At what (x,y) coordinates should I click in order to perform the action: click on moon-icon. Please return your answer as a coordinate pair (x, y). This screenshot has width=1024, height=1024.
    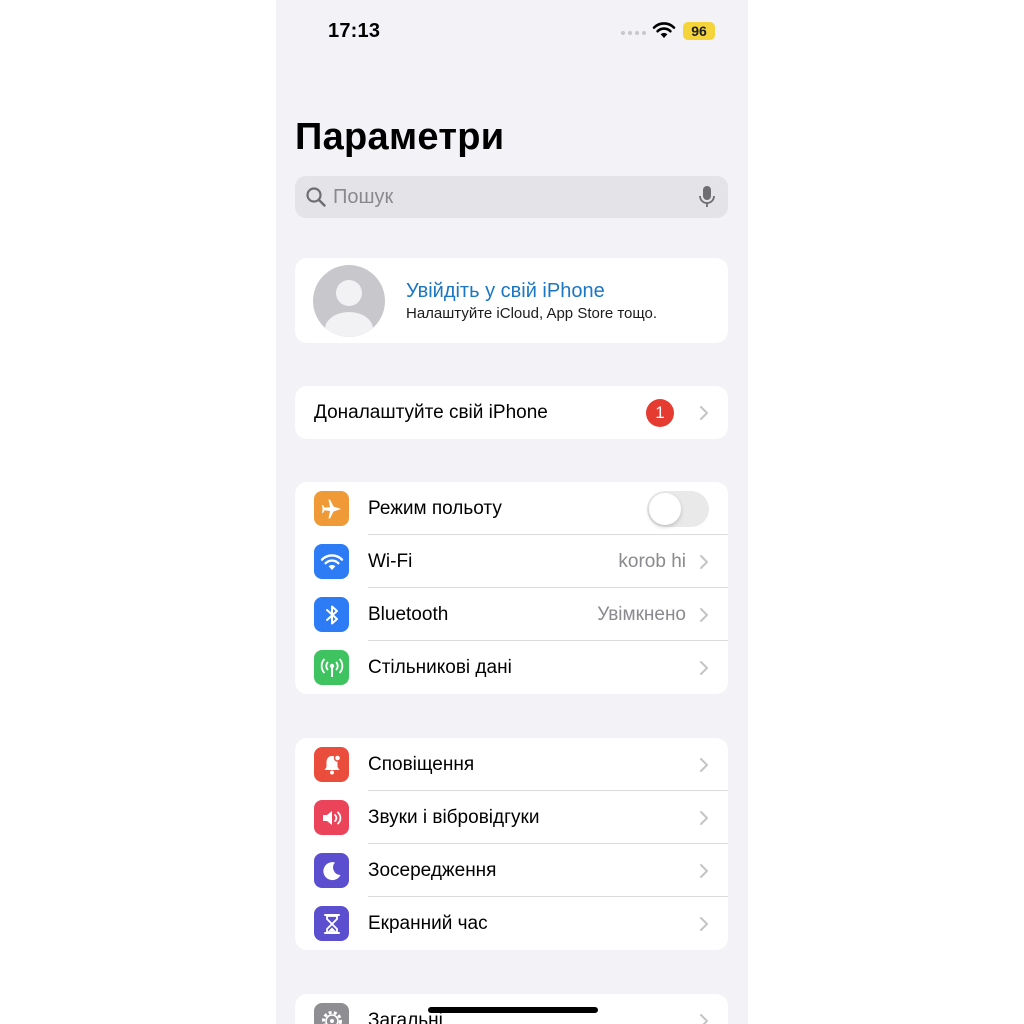
    Looking at the image, I should click on (331, 870).